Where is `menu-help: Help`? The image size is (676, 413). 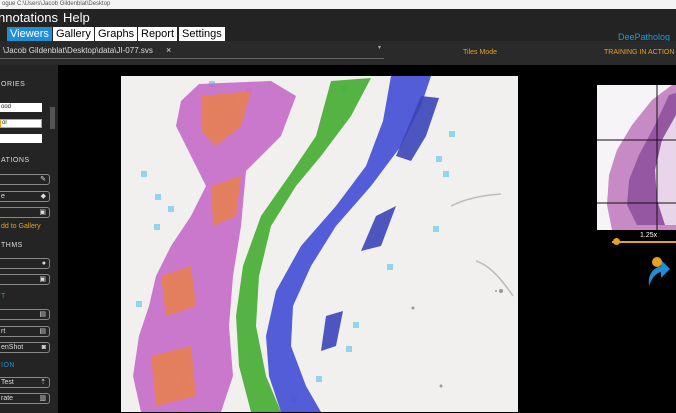
menu-help: Help is located at coordinates (76, 18).